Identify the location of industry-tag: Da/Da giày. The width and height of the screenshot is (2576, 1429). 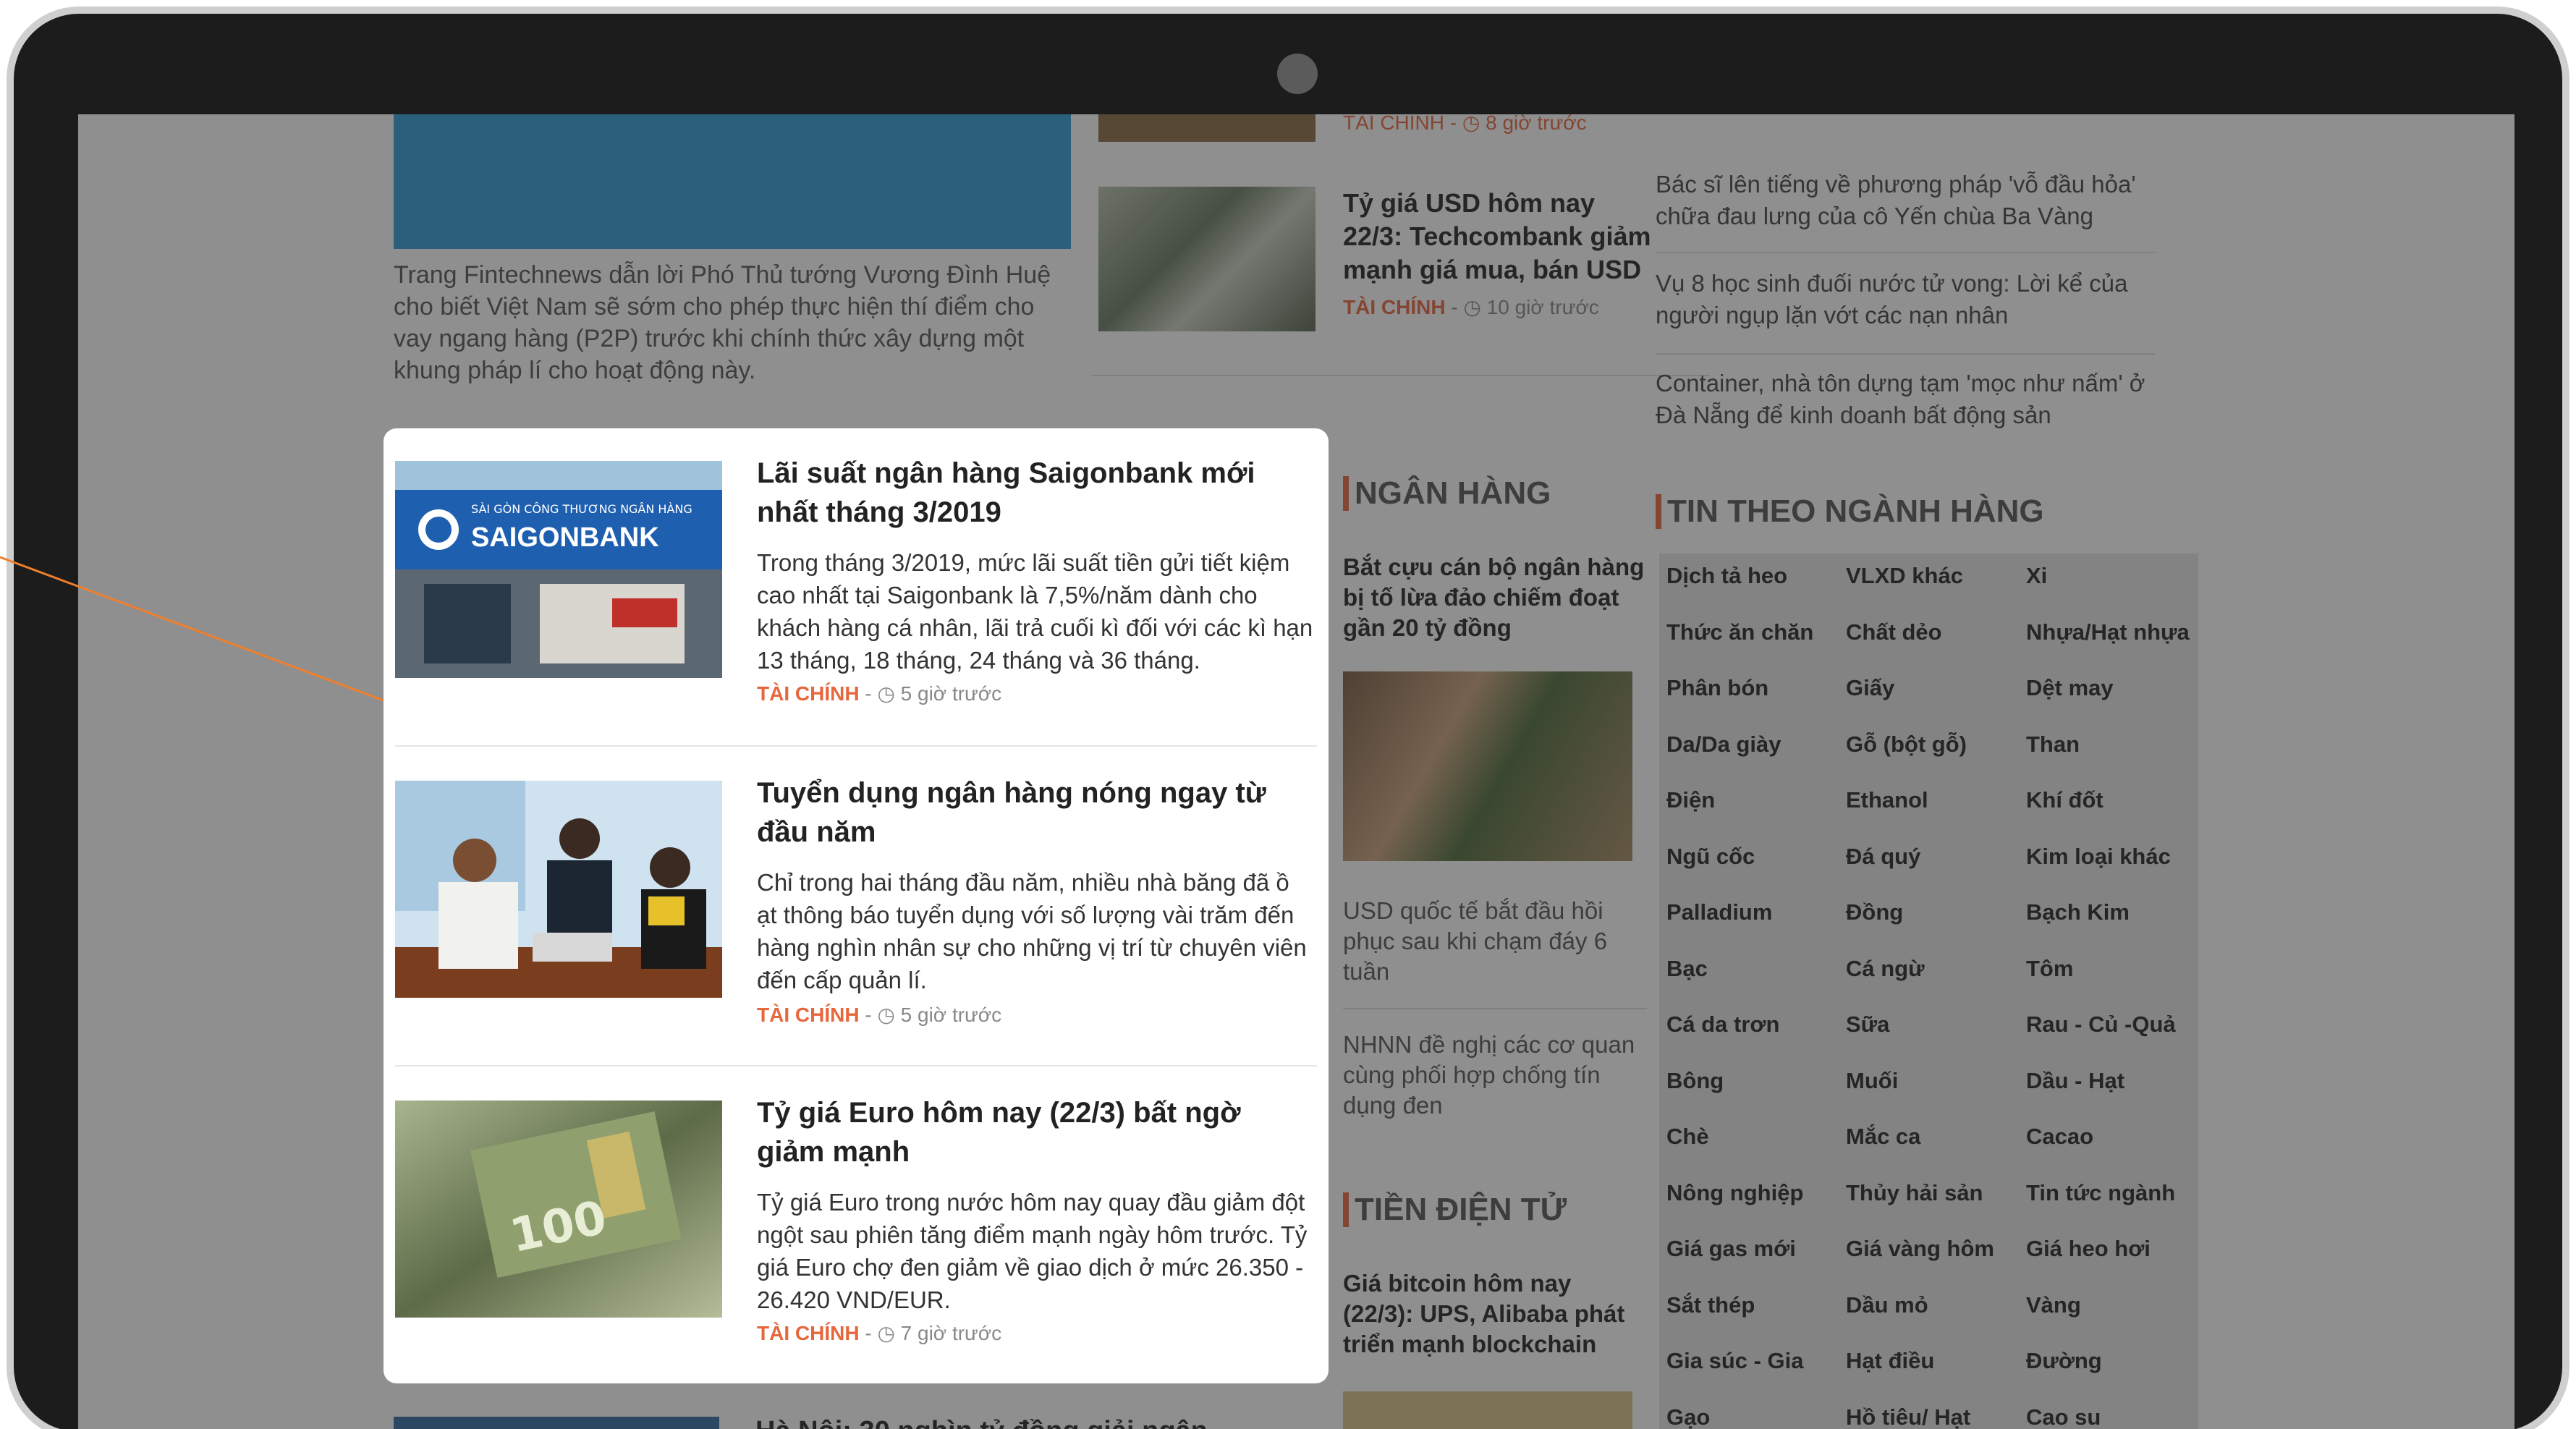
(1723, 745).